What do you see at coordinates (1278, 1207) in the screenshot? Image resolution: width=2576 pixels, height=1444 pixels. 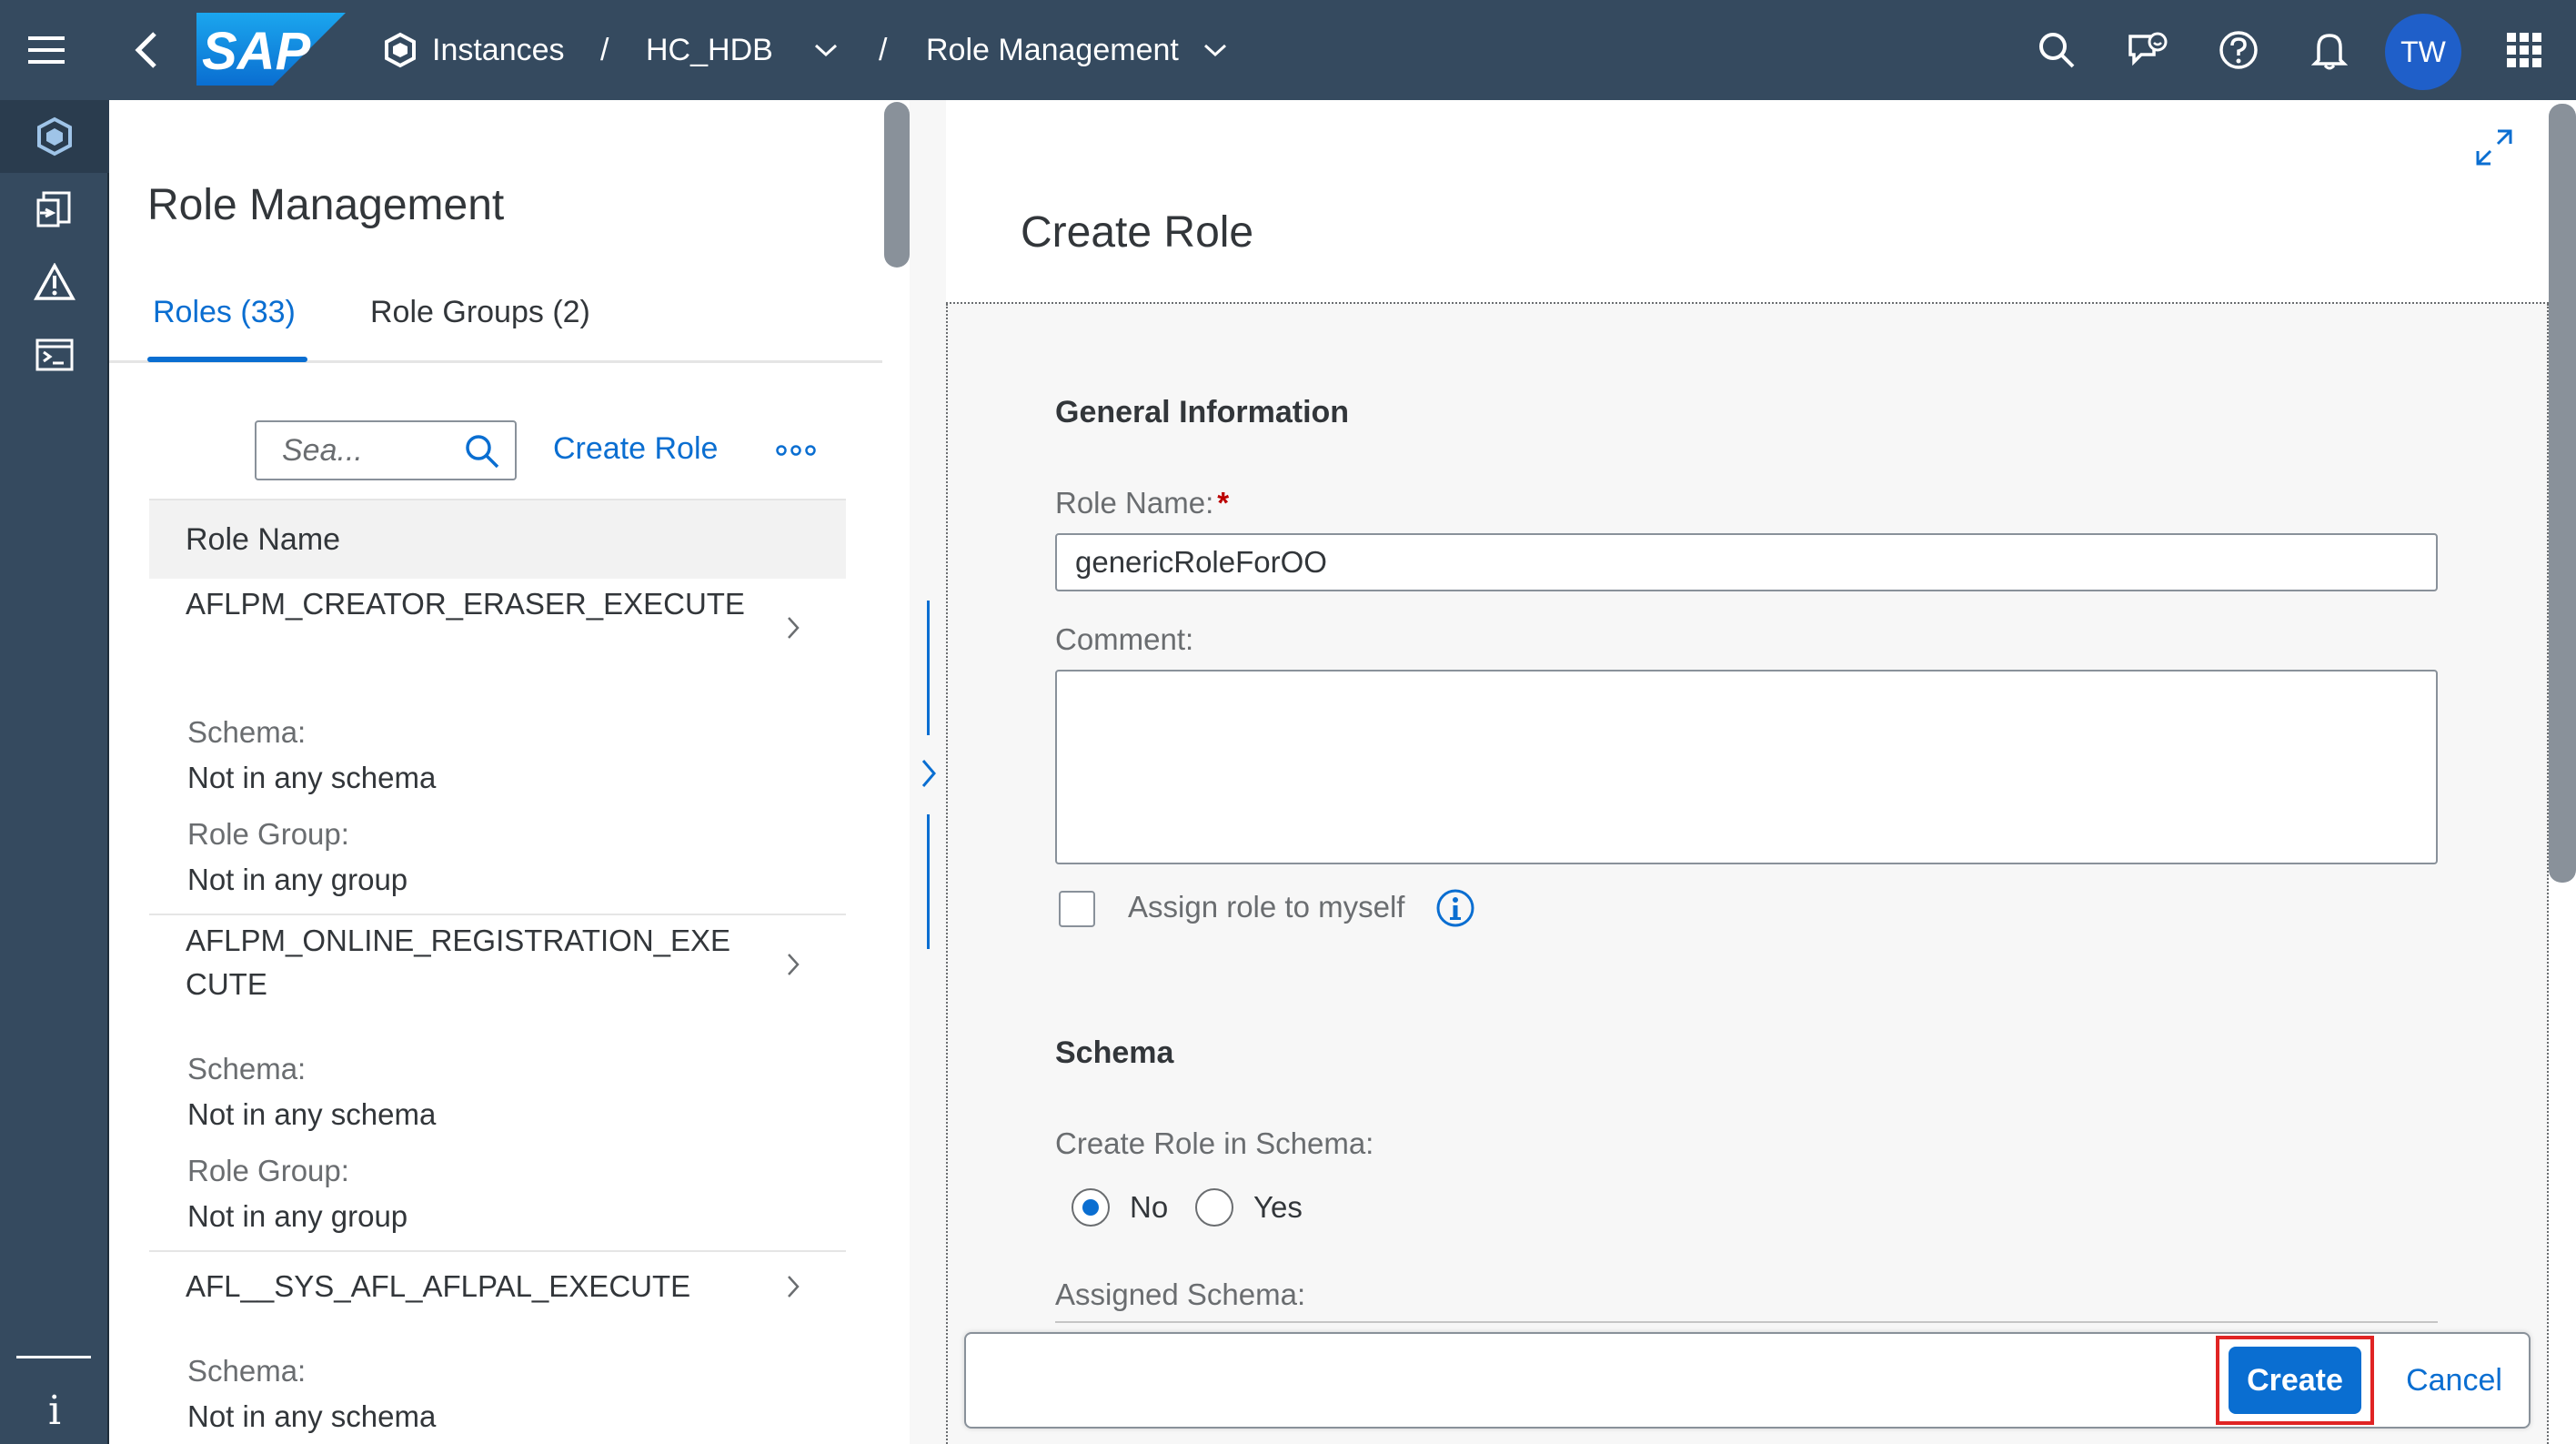 I see `radio-yes-label: Yes` at bounding box center [1278, 1207].